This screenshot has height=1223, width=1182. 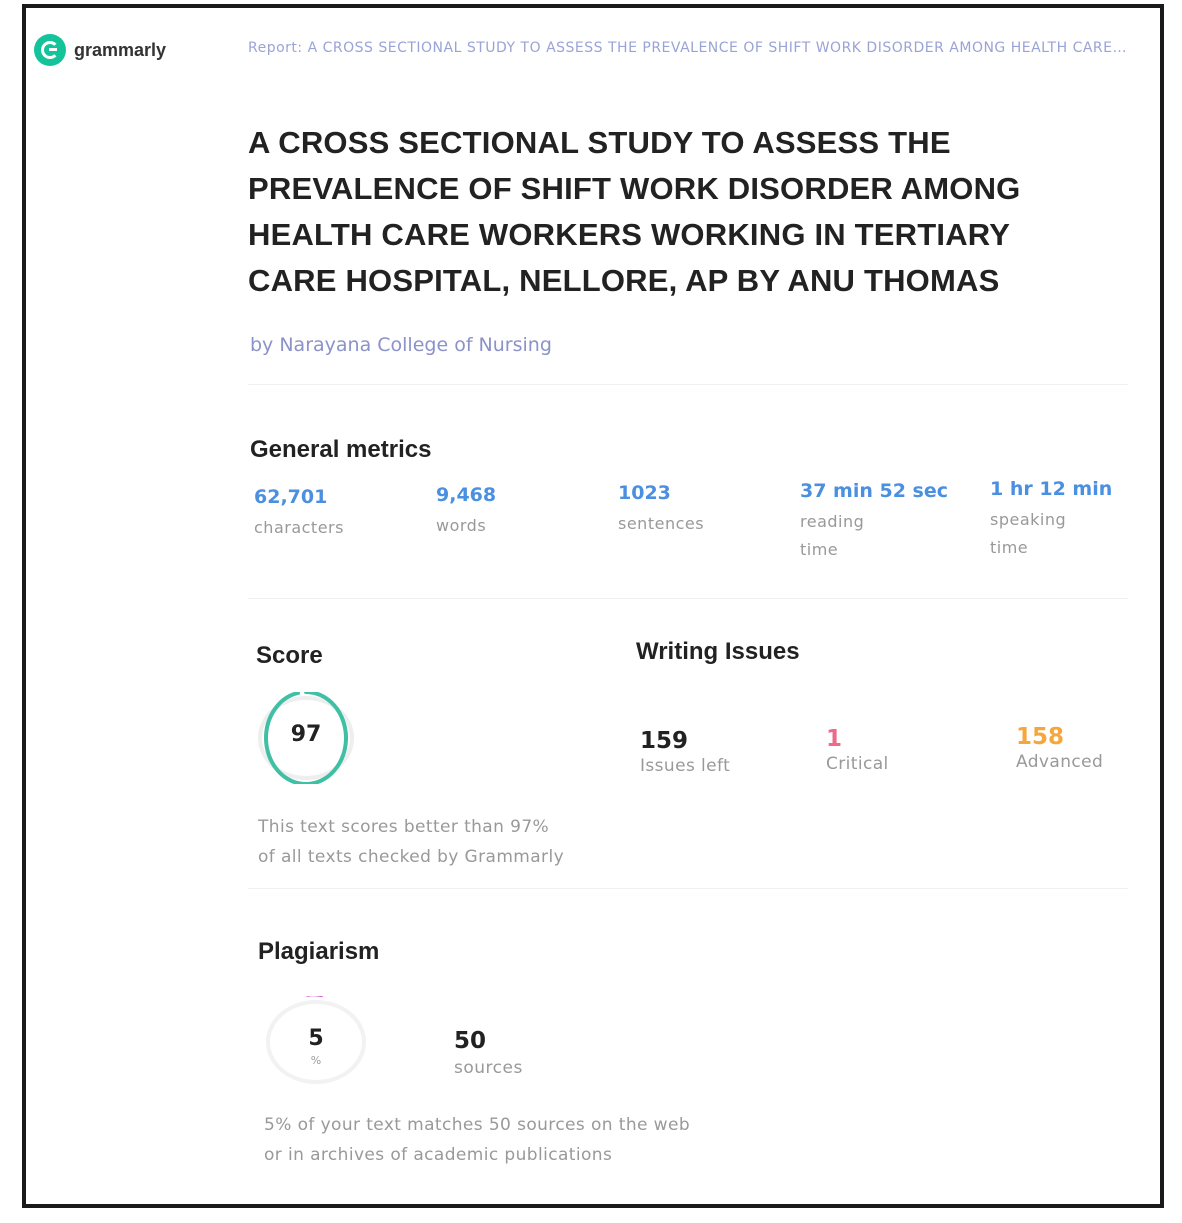 What do you see at coordinates (644, 493) in the screenshot?
I see `metric-value: 1023` at bounding box center [644, 493].